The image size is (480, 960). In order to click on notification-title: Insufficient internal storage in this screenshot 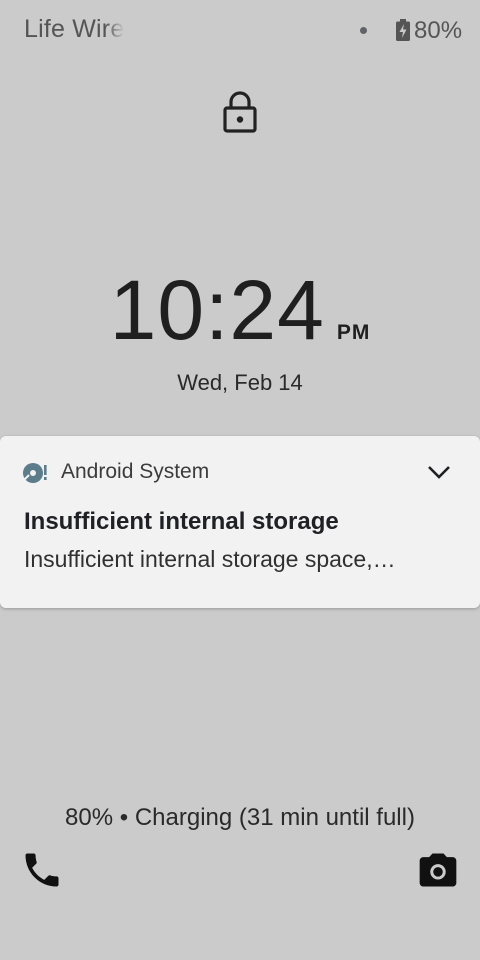, I will do `click(181, 521)`.